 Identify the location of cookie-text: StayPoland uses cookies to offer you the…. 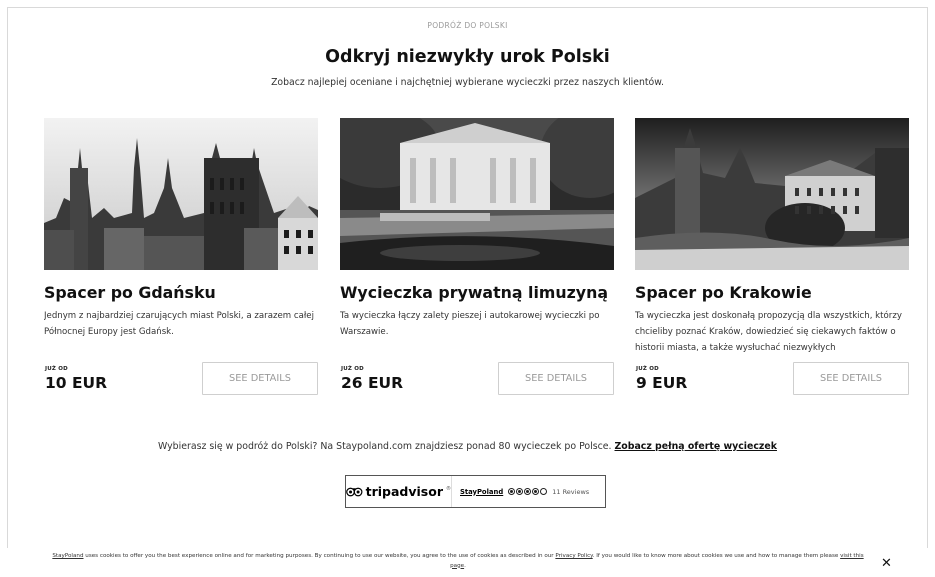
(458, 561).